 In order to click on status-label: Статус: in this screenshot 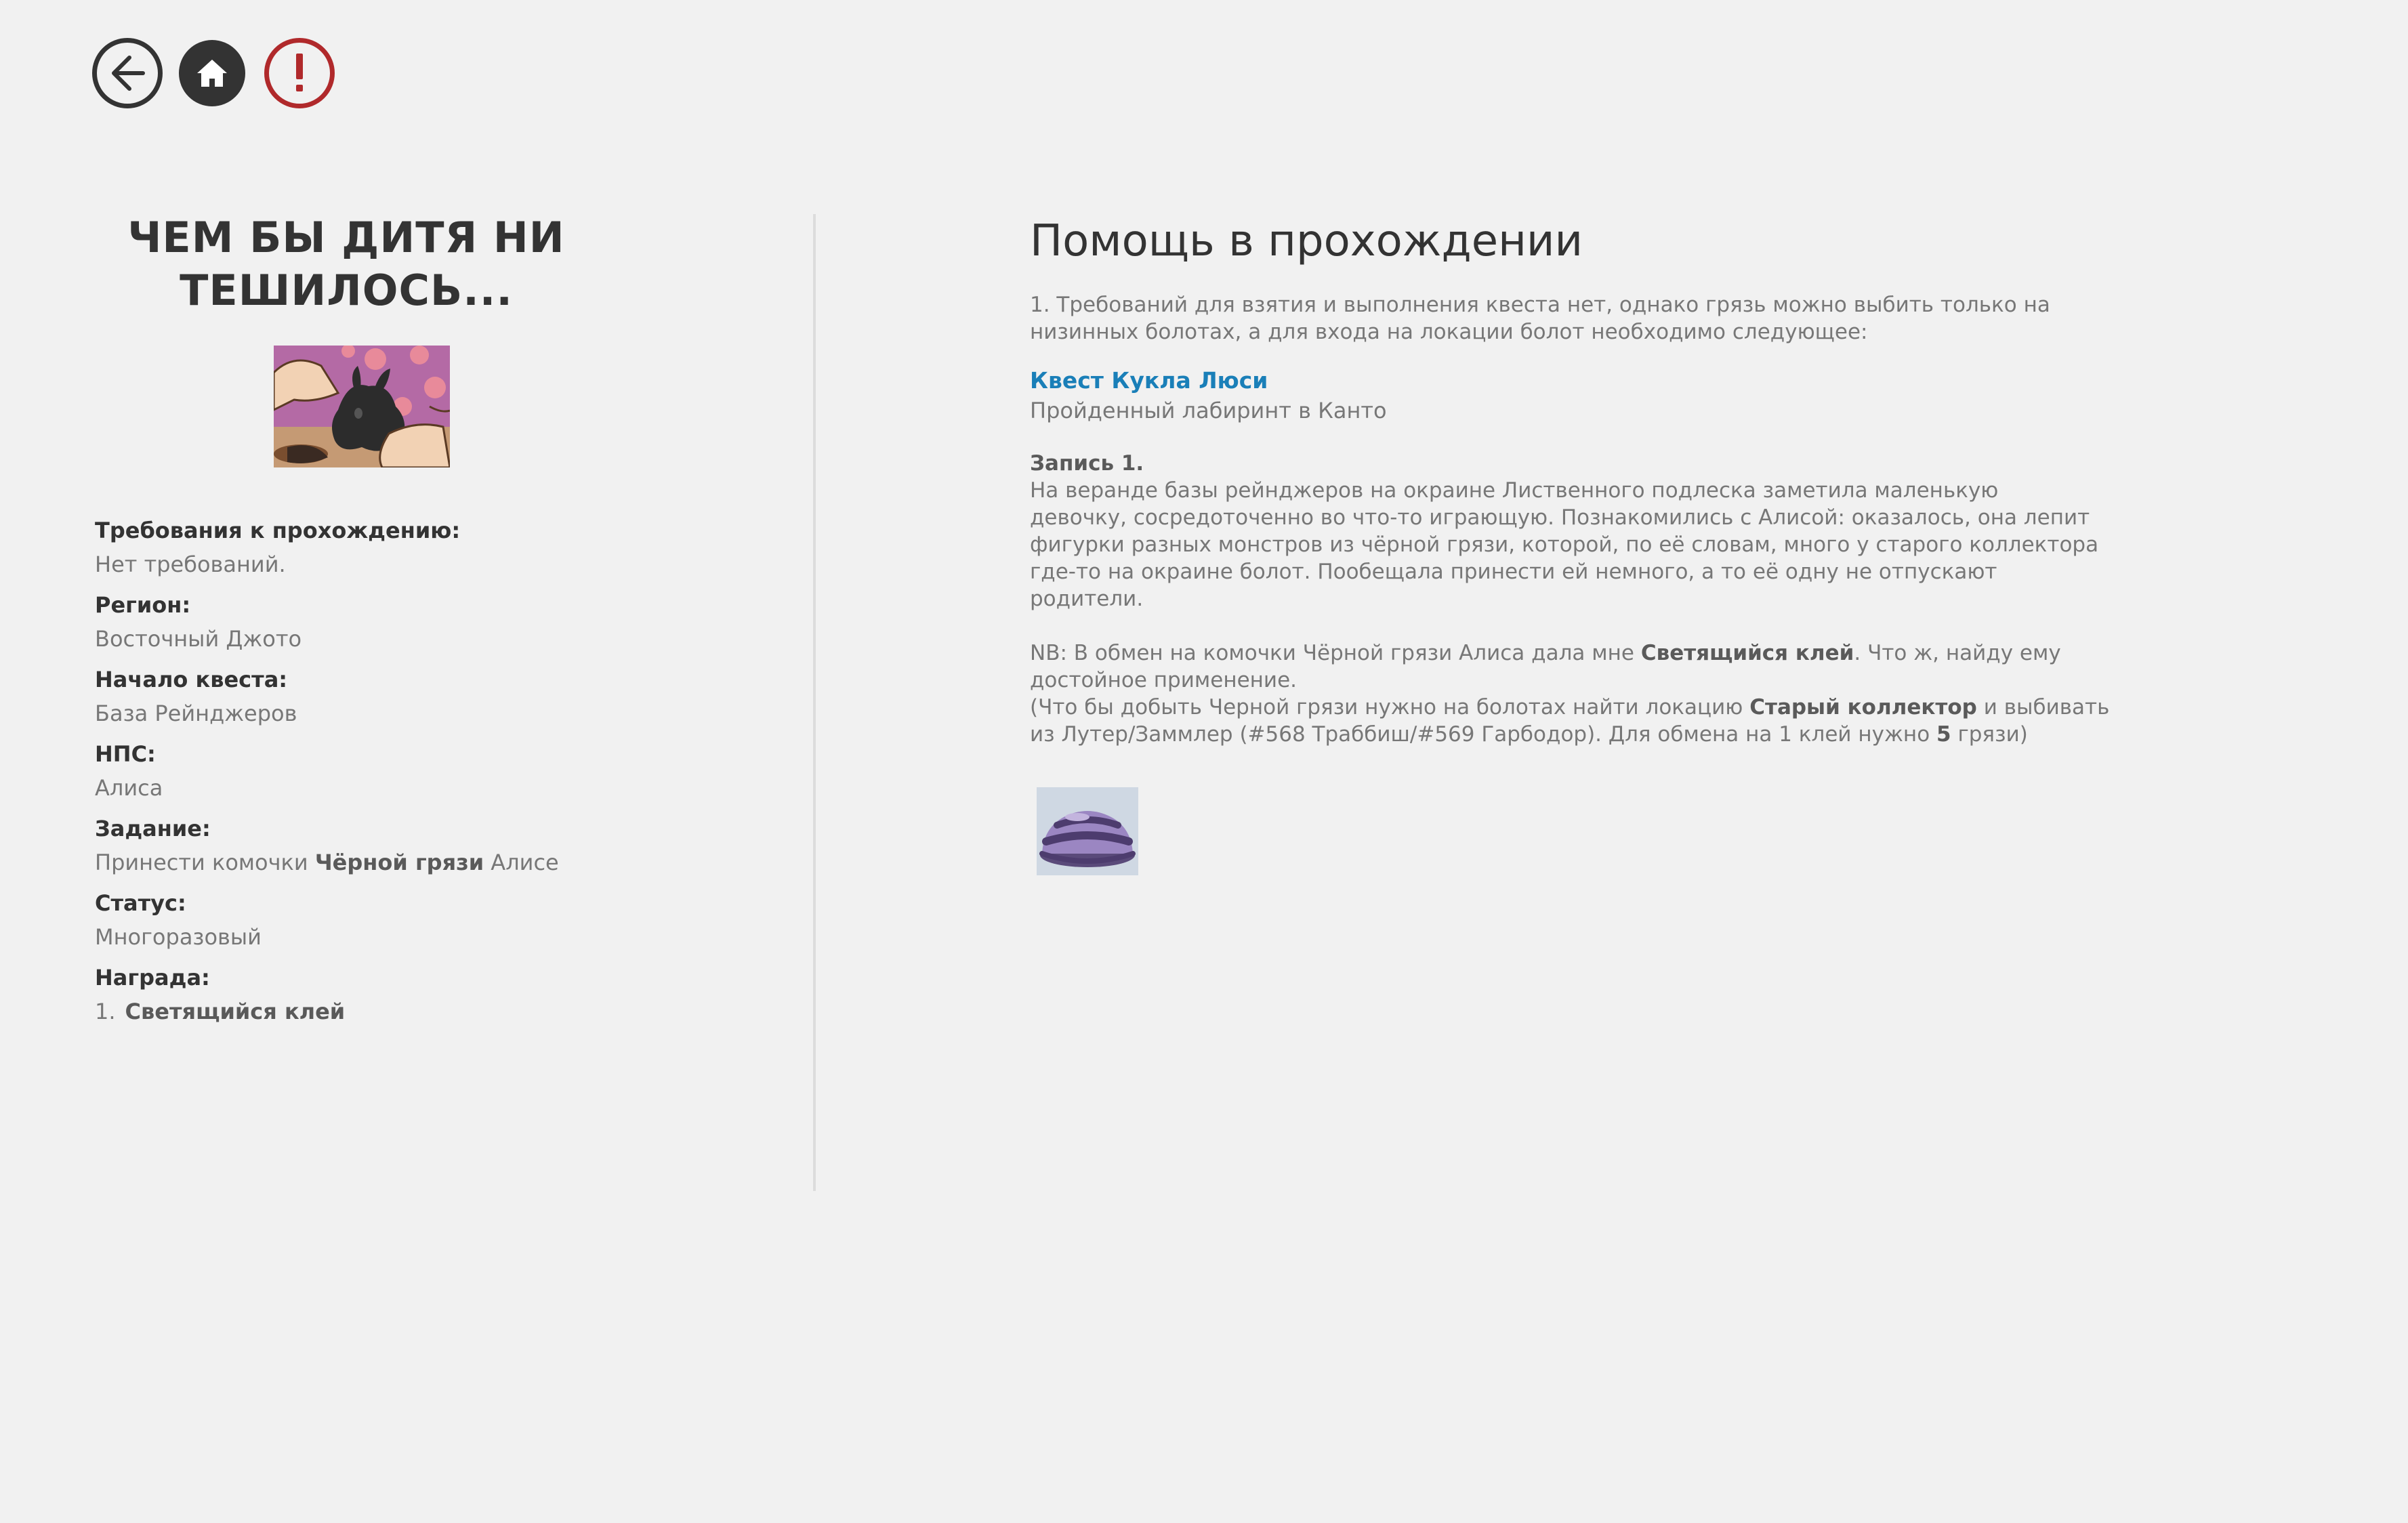, I will do `click(140, 903)`.